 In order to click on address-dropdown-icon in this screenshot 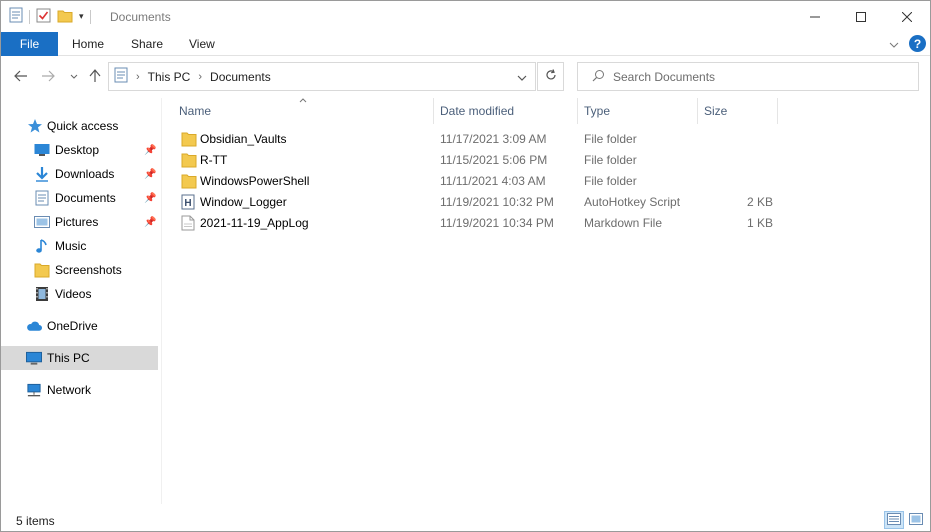, I will do `click(522, 77)`.